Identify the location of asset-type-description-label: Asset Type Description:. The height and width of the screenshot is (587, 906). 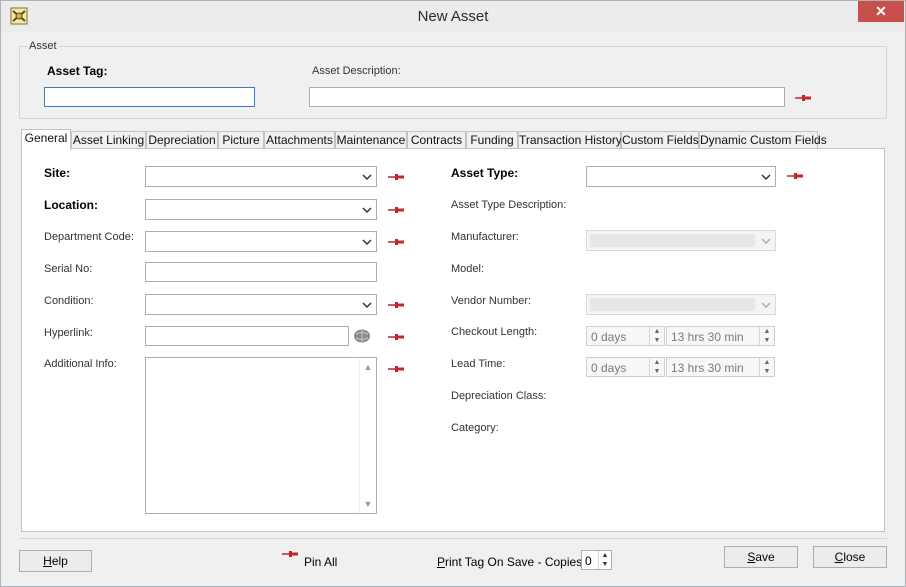
(509, 205).